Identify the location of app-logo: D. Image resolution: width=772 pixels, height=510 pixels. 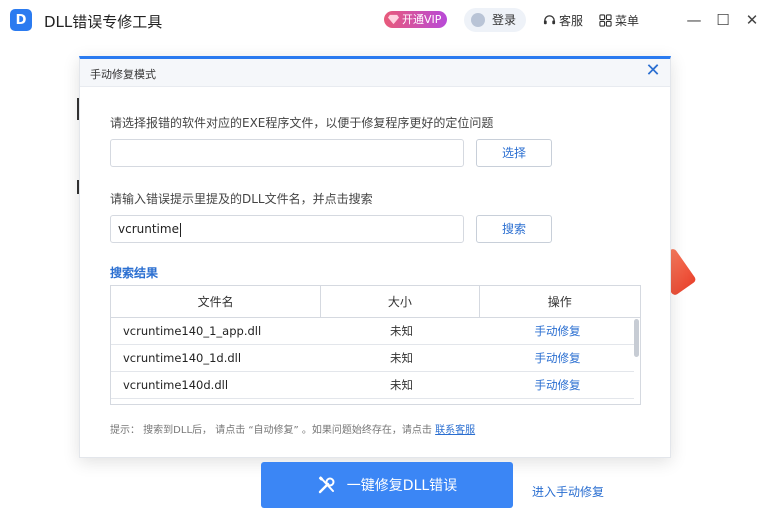
(21, 20).